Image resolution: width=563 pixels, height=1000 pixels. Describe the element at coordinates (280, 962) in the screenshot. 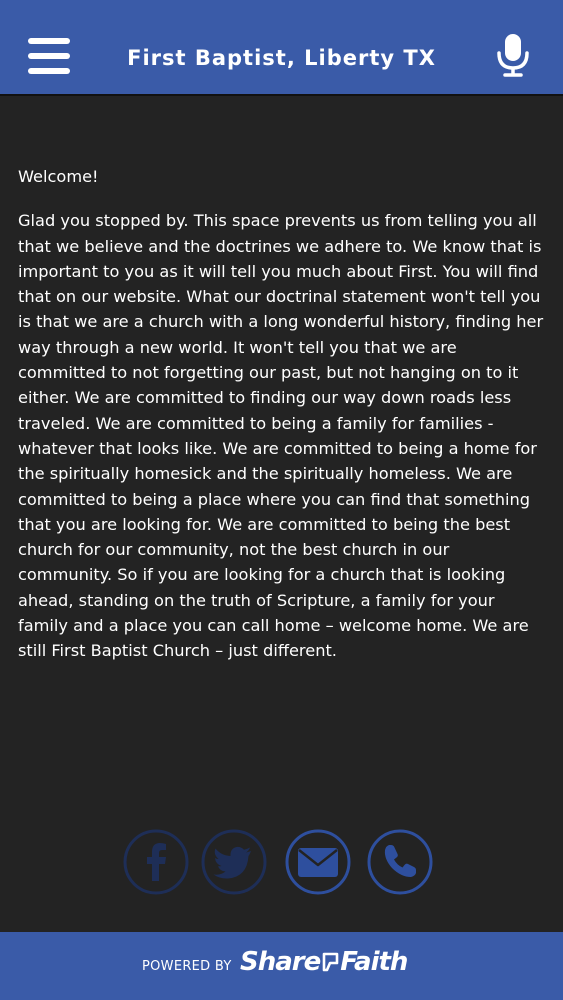

I see `brand-part-share: Share` at that location.